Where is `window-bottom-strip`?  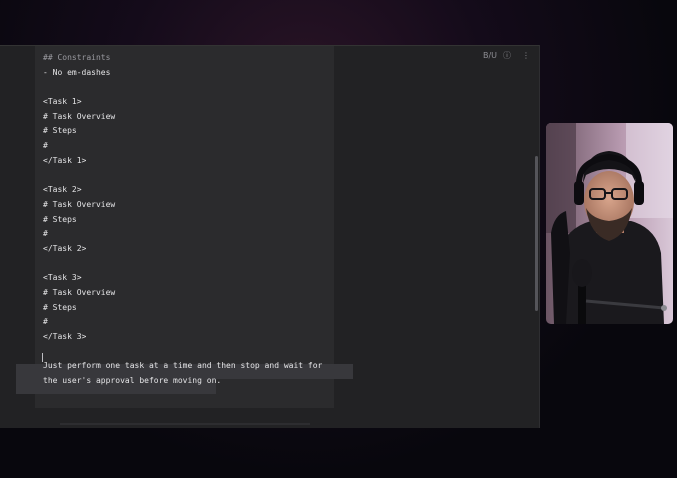
window-bottom-strip is located at coordinates (185, 424).